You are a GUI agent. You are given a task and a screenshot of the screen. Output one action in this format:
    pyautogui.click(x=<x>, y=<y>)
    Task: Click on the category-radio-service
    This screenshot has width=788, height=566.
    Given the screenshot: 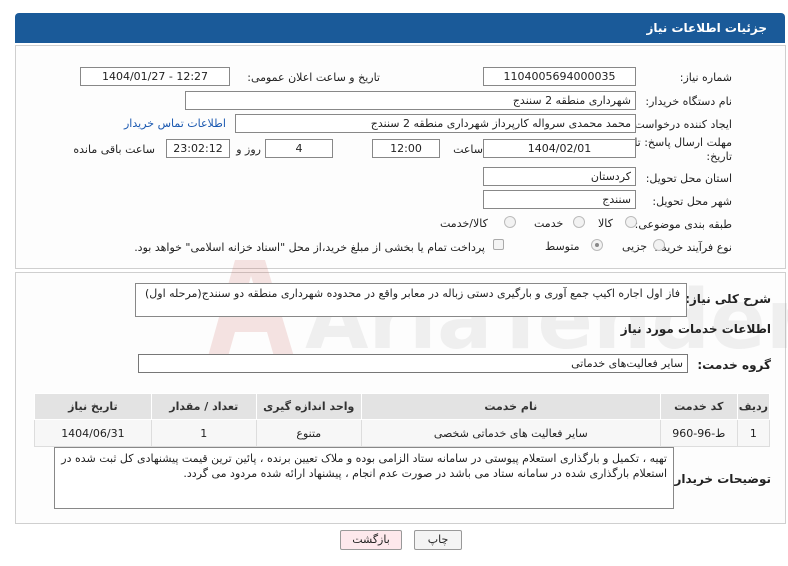 What is the action you would take?
    pyautogui.click(x=579, y=222)
    